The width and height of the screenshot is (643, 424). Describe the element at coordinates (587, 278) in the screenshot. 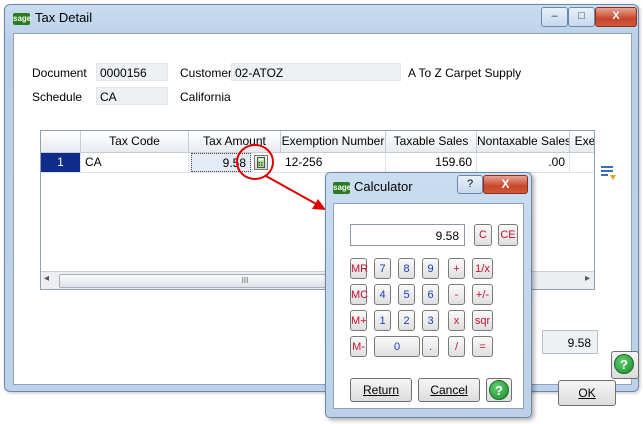

I see `scroll-right-icon: ▸` at that location.